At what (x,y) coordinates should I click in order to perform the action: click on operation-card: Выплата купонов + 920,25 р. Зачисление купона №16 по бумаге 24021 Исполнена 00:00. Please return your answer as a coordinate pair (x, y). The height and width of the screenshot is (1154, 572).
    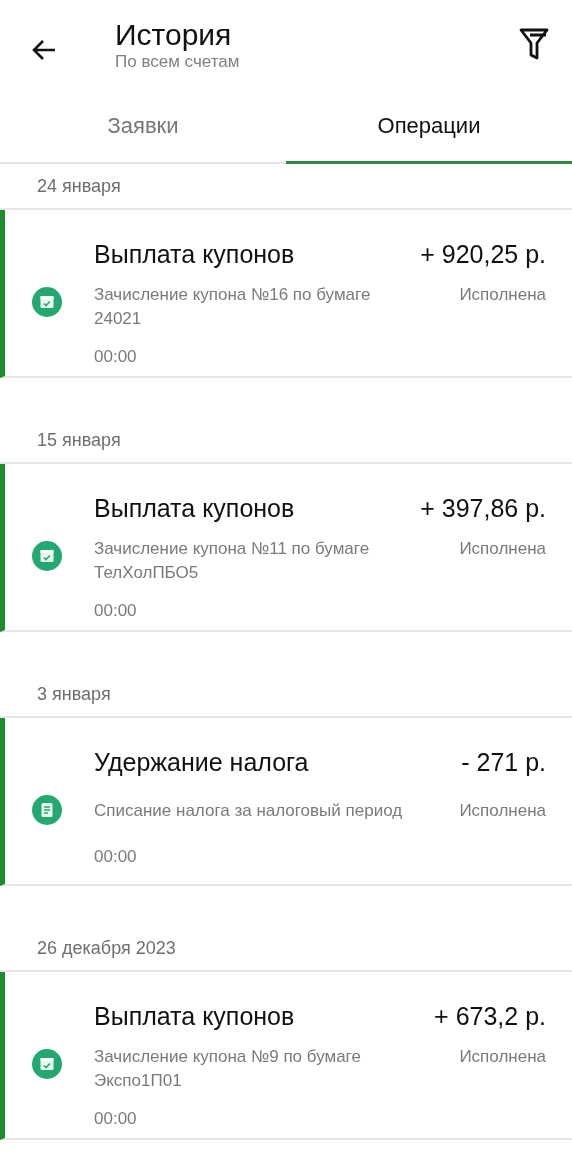
    Looking at the image, I should click on (286, 294).